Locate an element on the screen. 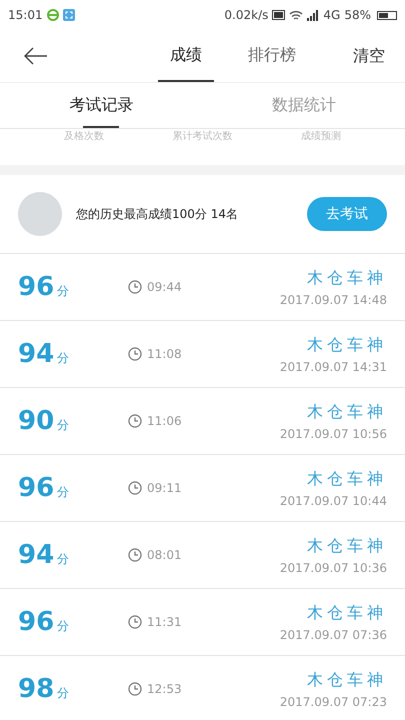  stat-label: 成绩预测 is located at coordinates (320, 136).